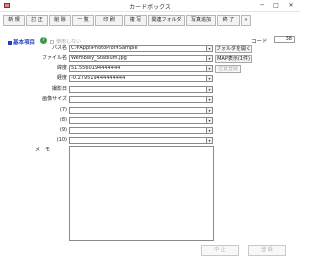 The height and width of the screenshot is (270, 320). What do you see at coordinates (65, 41) in the screenshot?
I see `unused-checkbox: 使用しない` at bounding box center [65, 41].